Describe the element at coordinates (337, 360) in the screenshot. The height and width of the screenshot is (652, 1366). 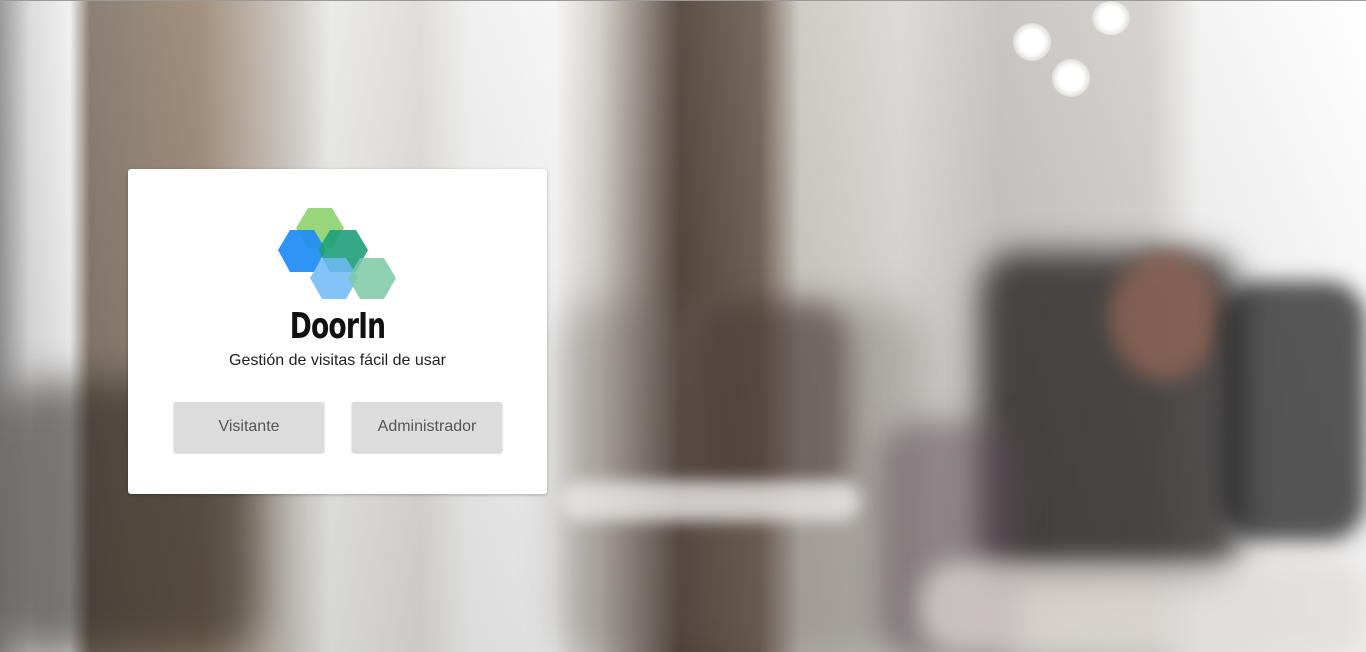
I see `brand-tagline: Gestión de visitas fácil de usar` at that location.